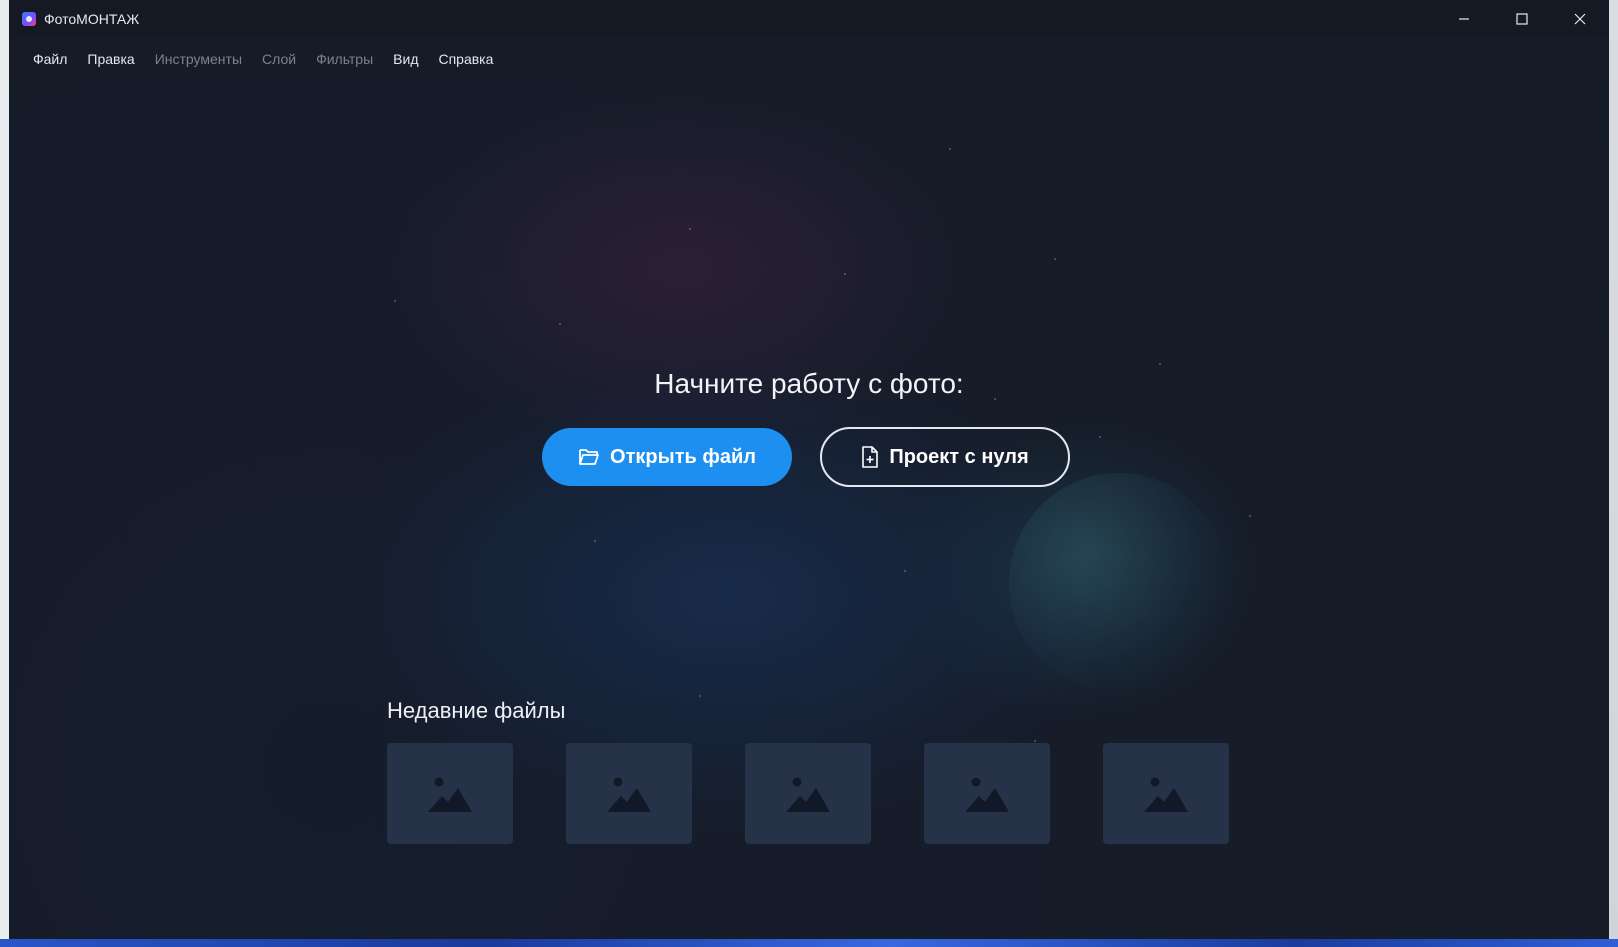 This screenshot has width=1618, height=947. I want to click on menu-file: Файл, so click(50, 59).